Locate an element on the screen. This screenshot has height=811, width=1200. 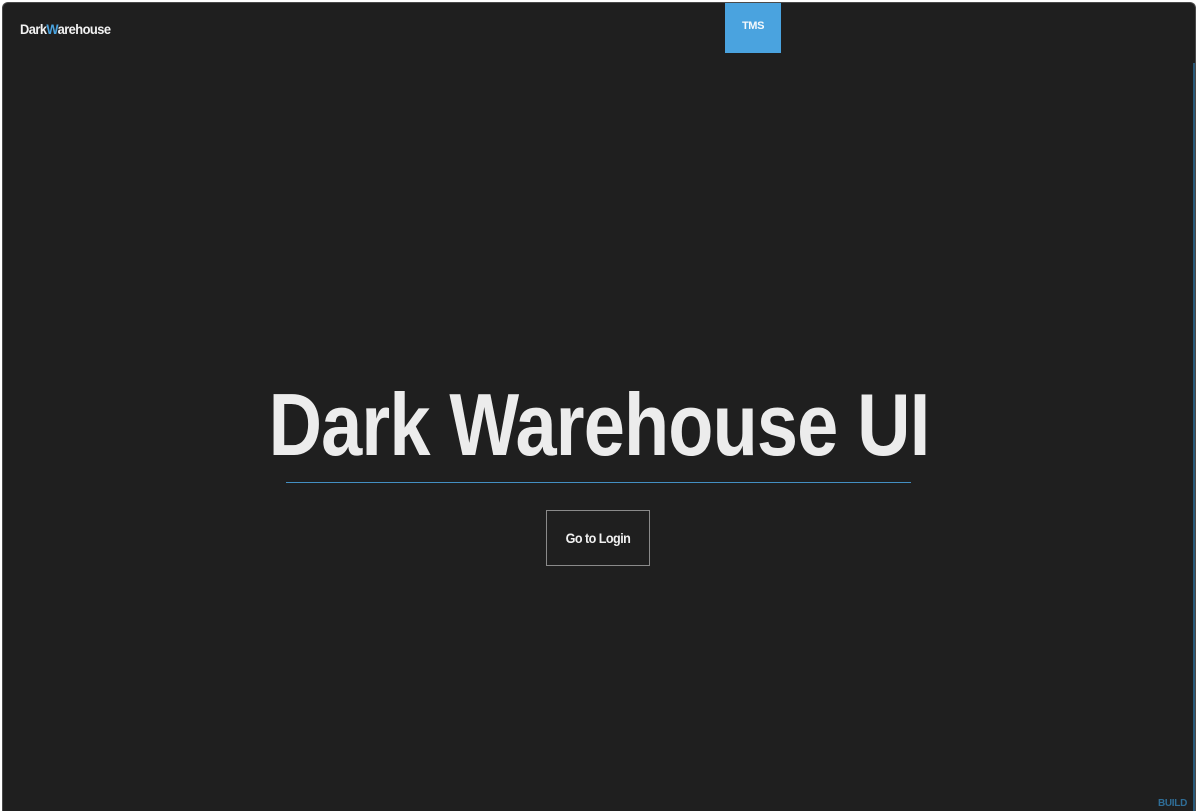
brand-highlight: W is located at coordinates (52, 29).